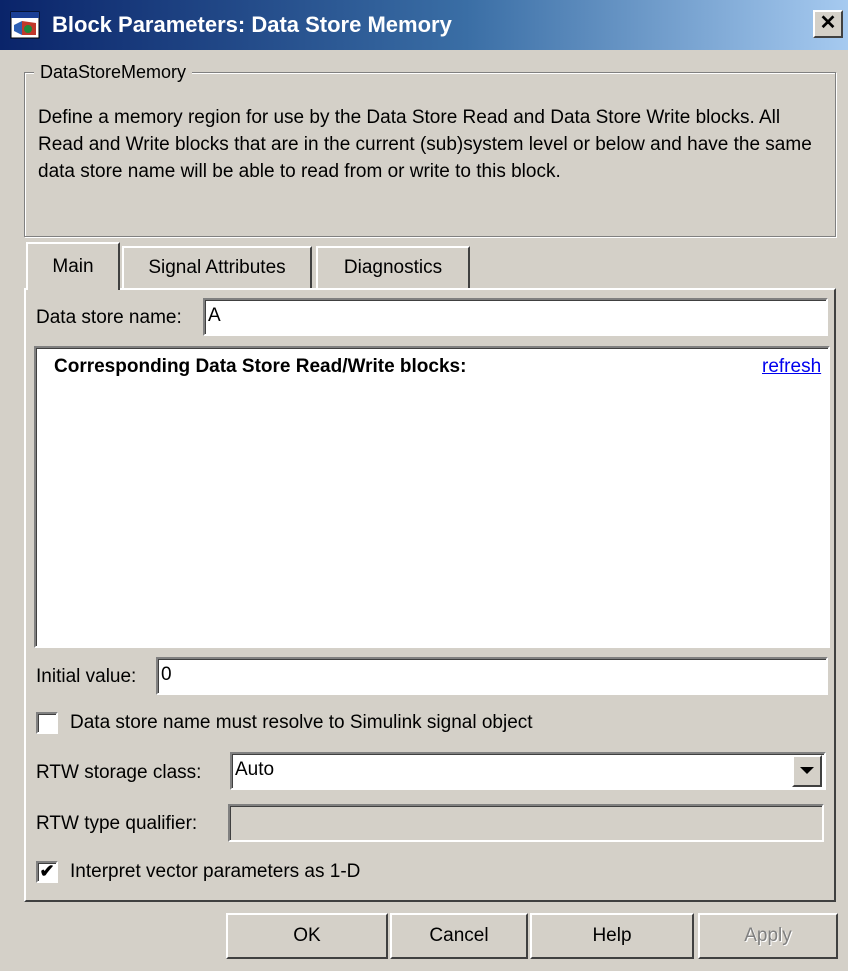 The width and height of the screenshot is (848, 971). I want to click on checkmark-icon: ✔, so click(47, 871).